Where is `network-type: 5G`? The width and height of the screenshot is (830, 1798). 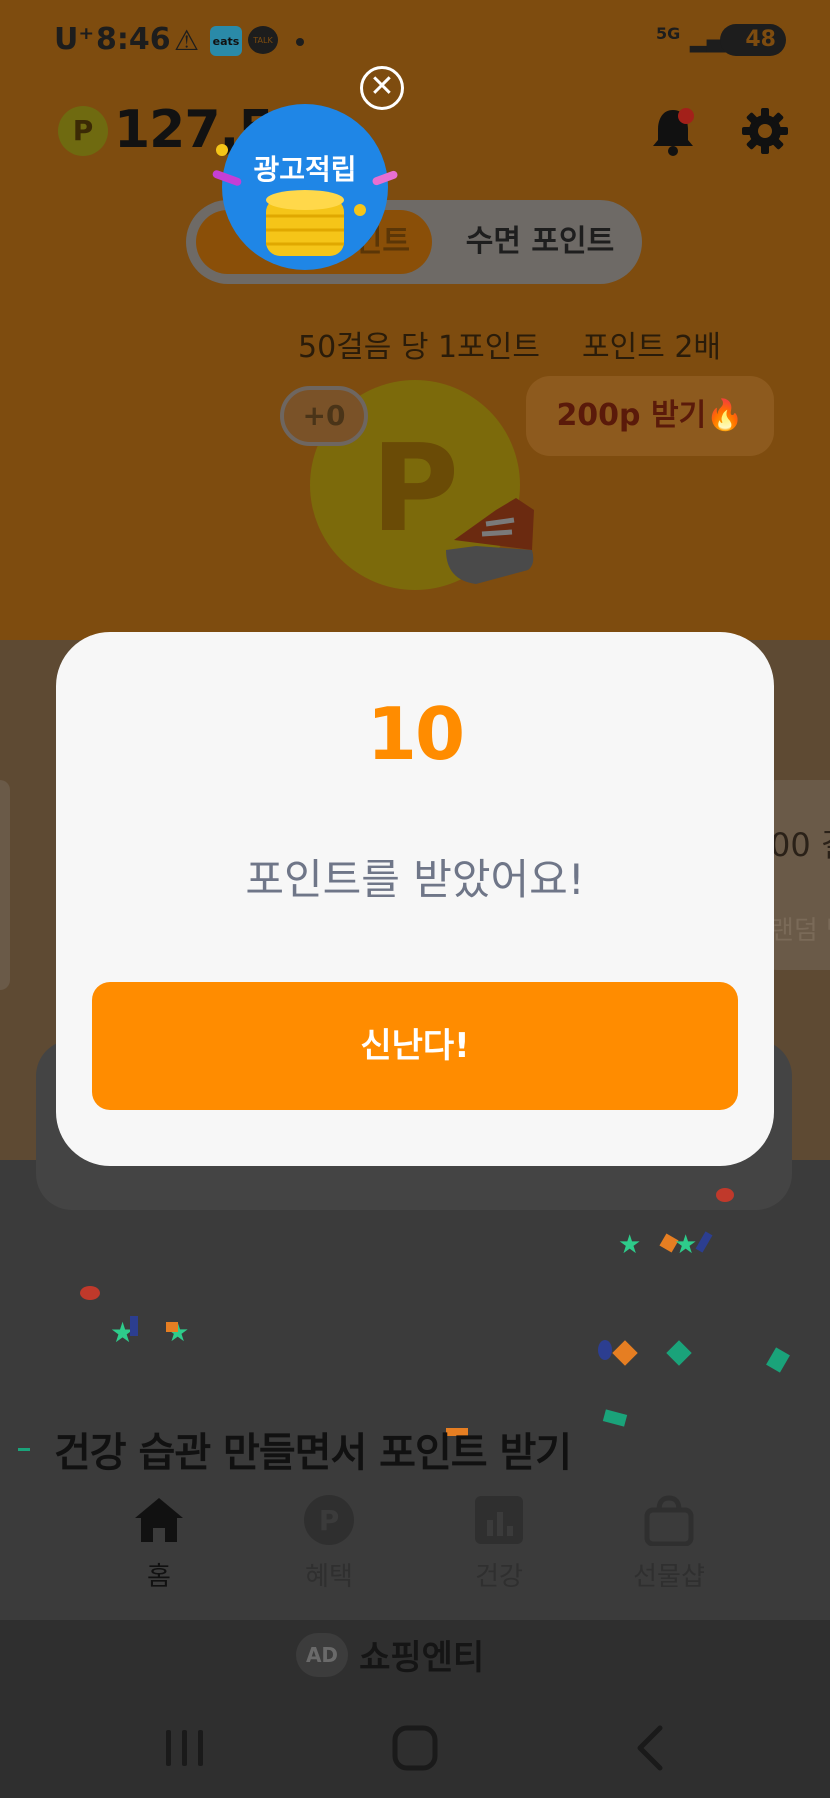 network-type: 5G is located at coordinates (668, 33).